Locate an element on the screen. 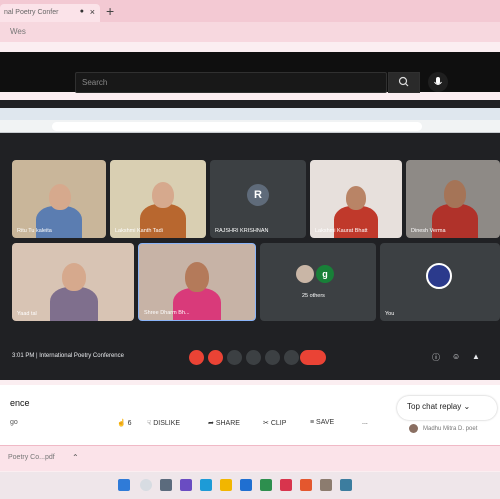 The height and width of the screenshot is (499, 500). like-button: ☝ 6 is located at coordinates (124, 423).